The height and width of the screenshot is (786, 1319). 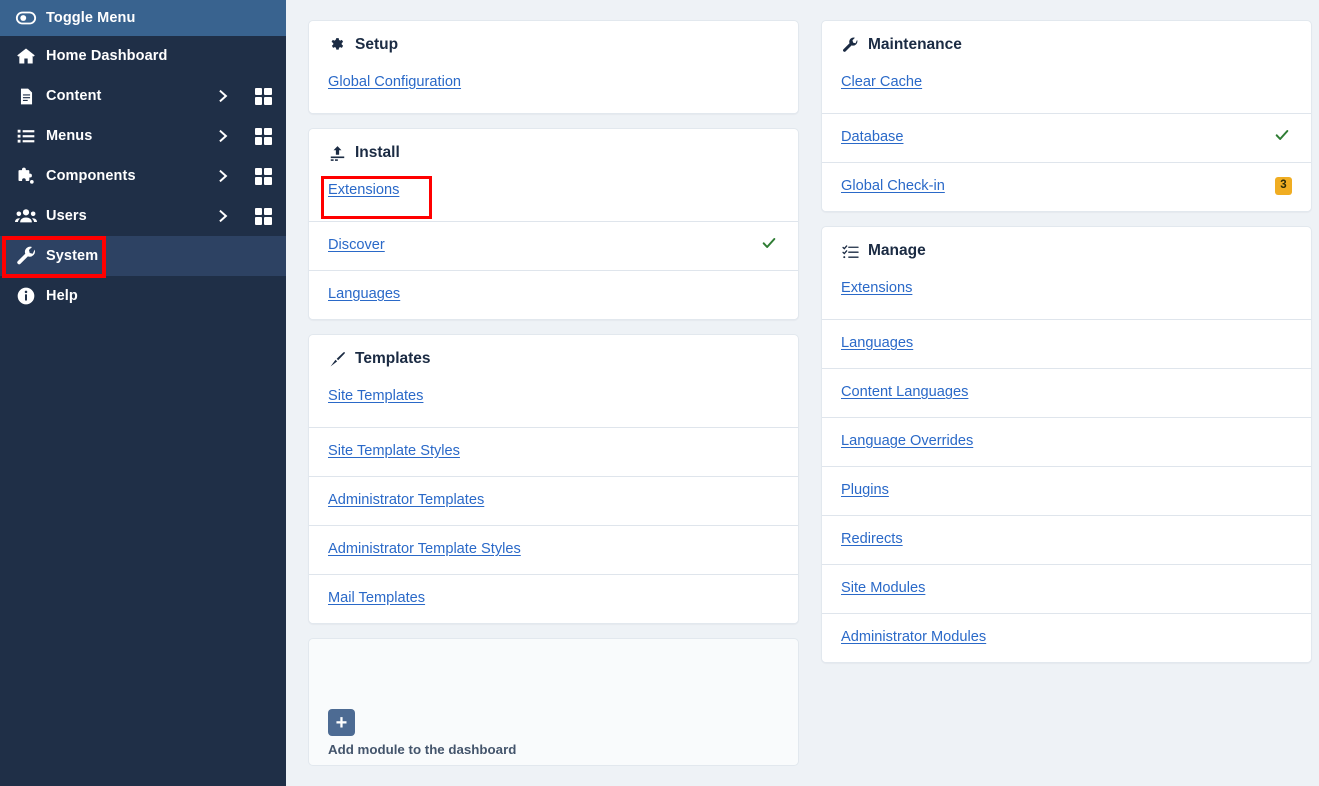 What do you see at coordinates (26, 136) in the screenshot?
I see `list-icon` at bounding box center [26, 136].